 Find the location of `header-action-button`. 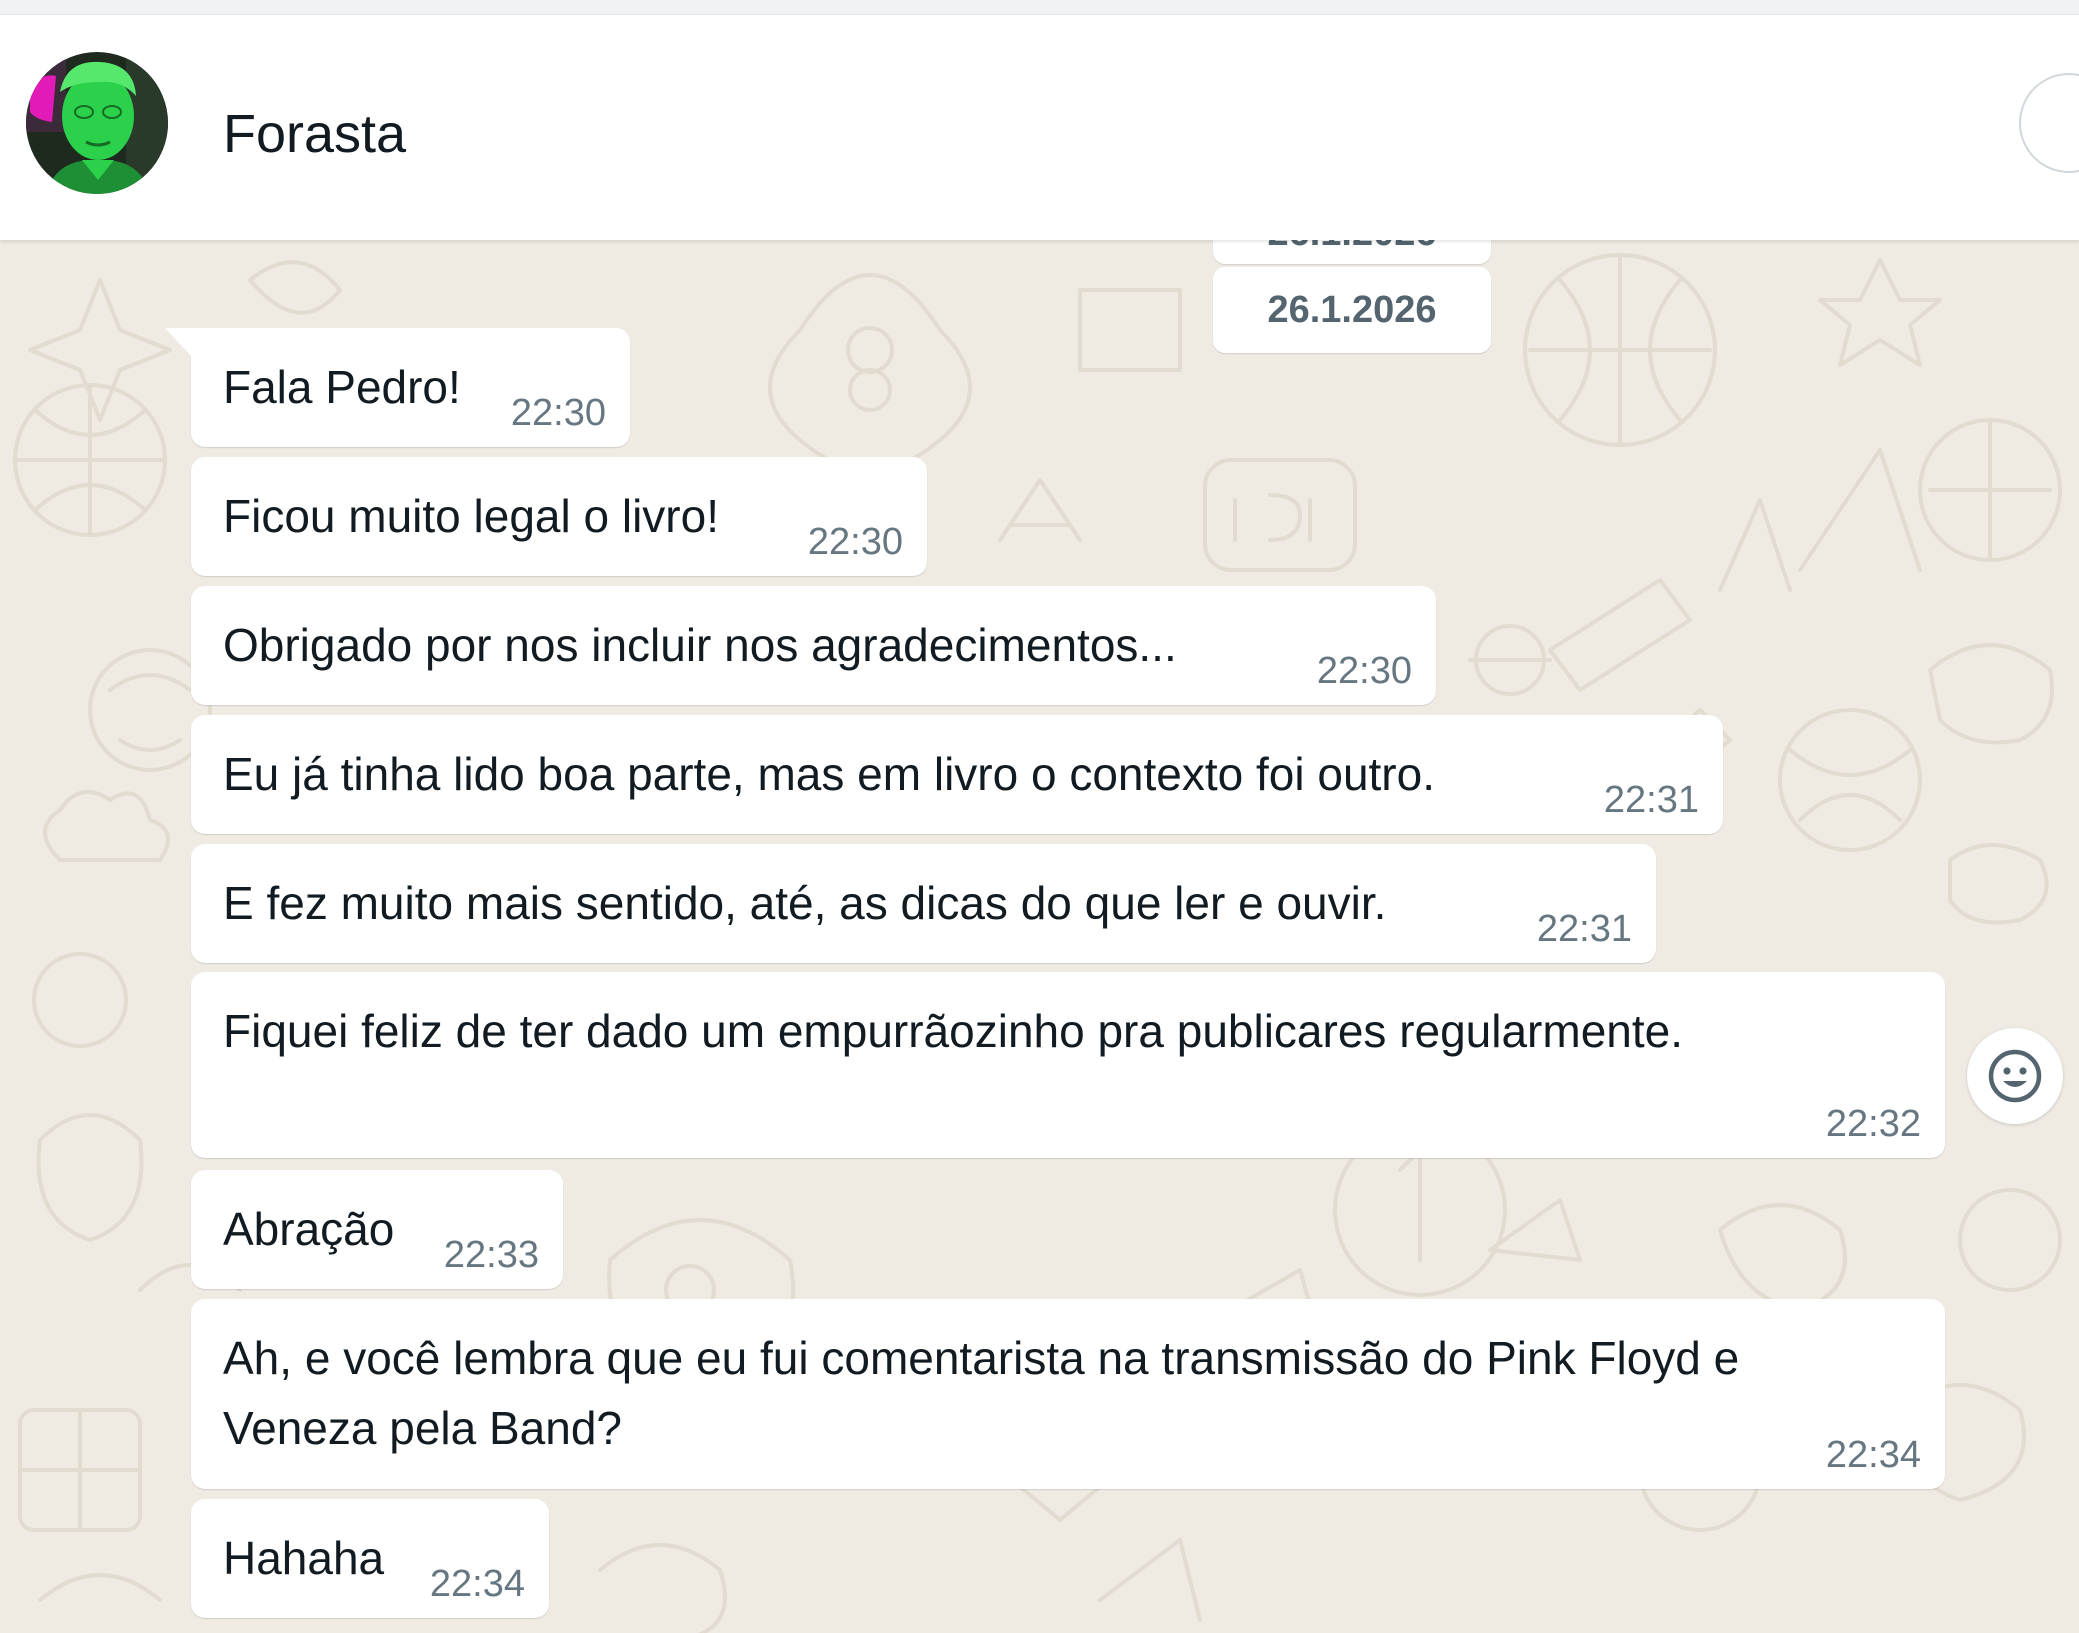

header-action-button is located at coordinates (2049, 123).